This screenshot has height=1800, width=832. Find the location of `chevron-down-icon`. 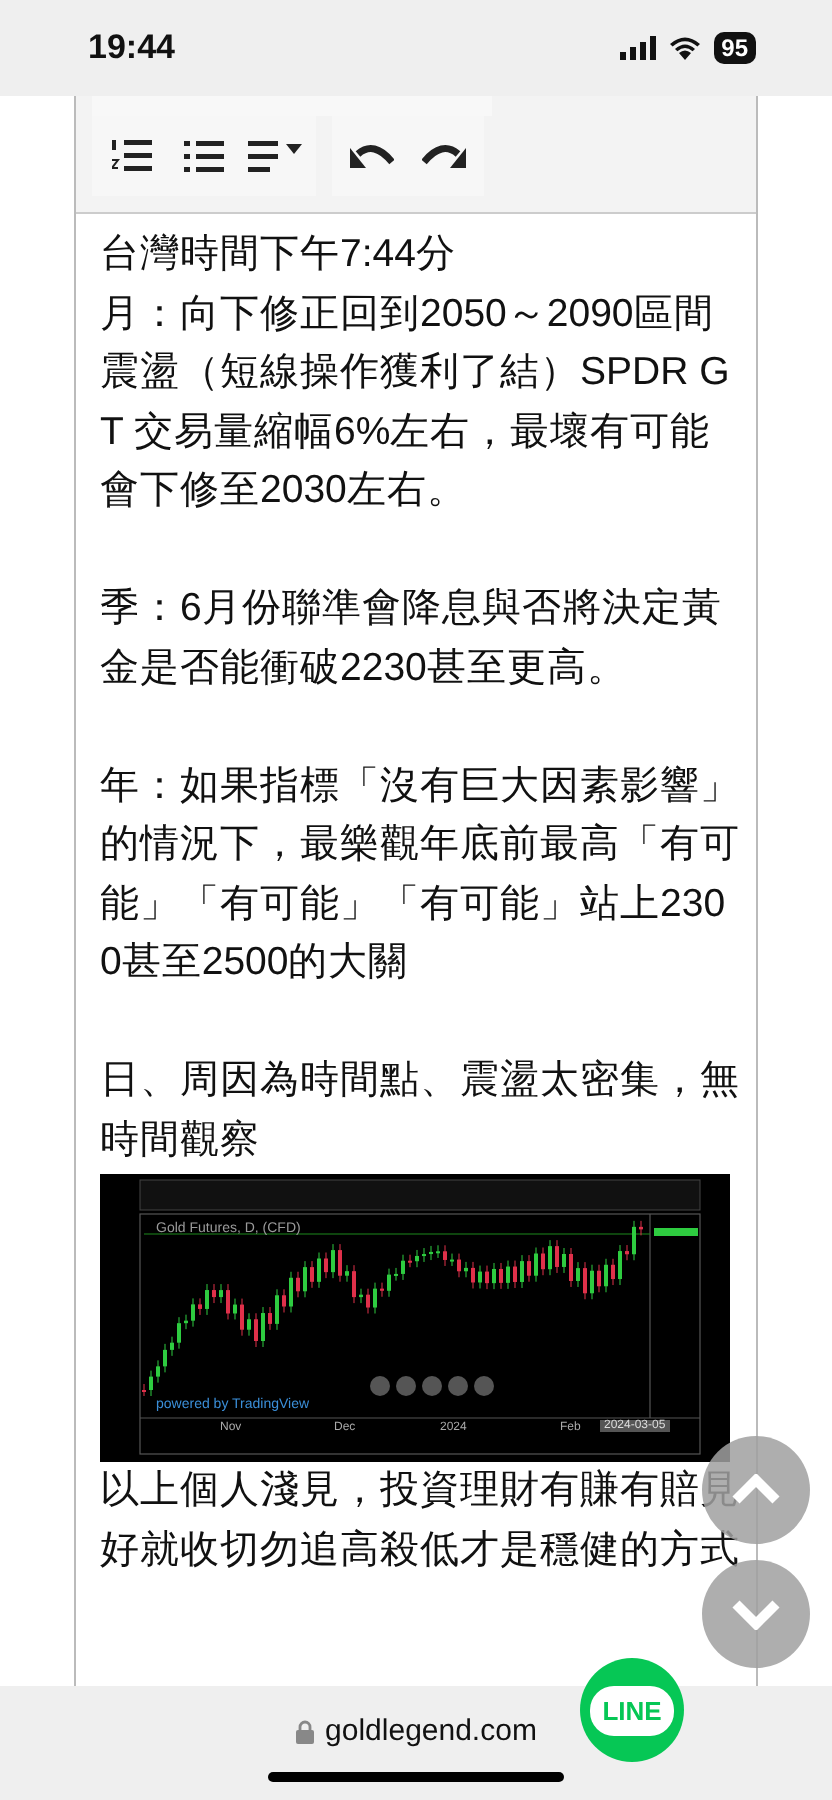

chevron-down-icon is located at coordinates (756, 1614).